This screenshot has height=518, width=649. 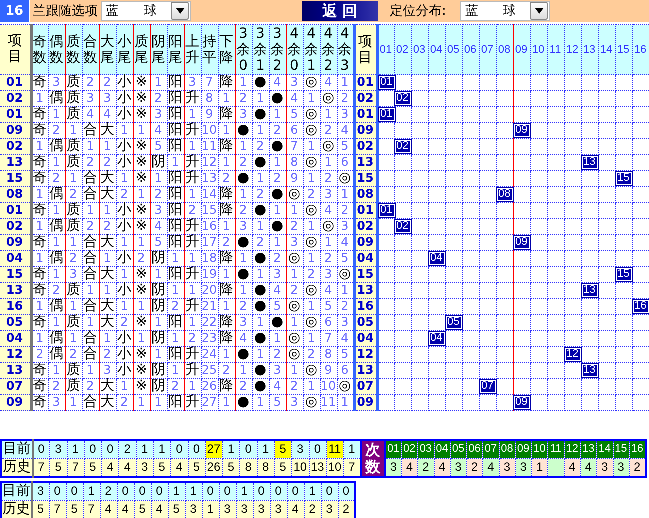 I want to click on hit-mark: 合, so click(x=90, y=354).